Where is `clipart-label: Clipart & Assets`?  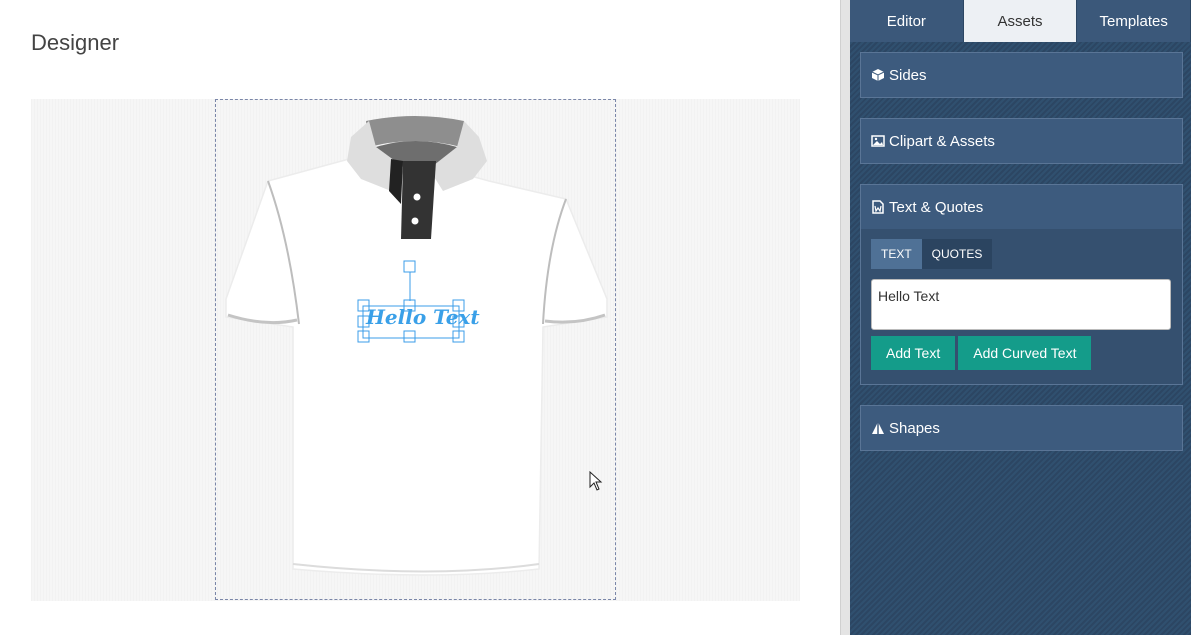
clipart-label: Clipart & Assets is located at coordinates (942, 141).